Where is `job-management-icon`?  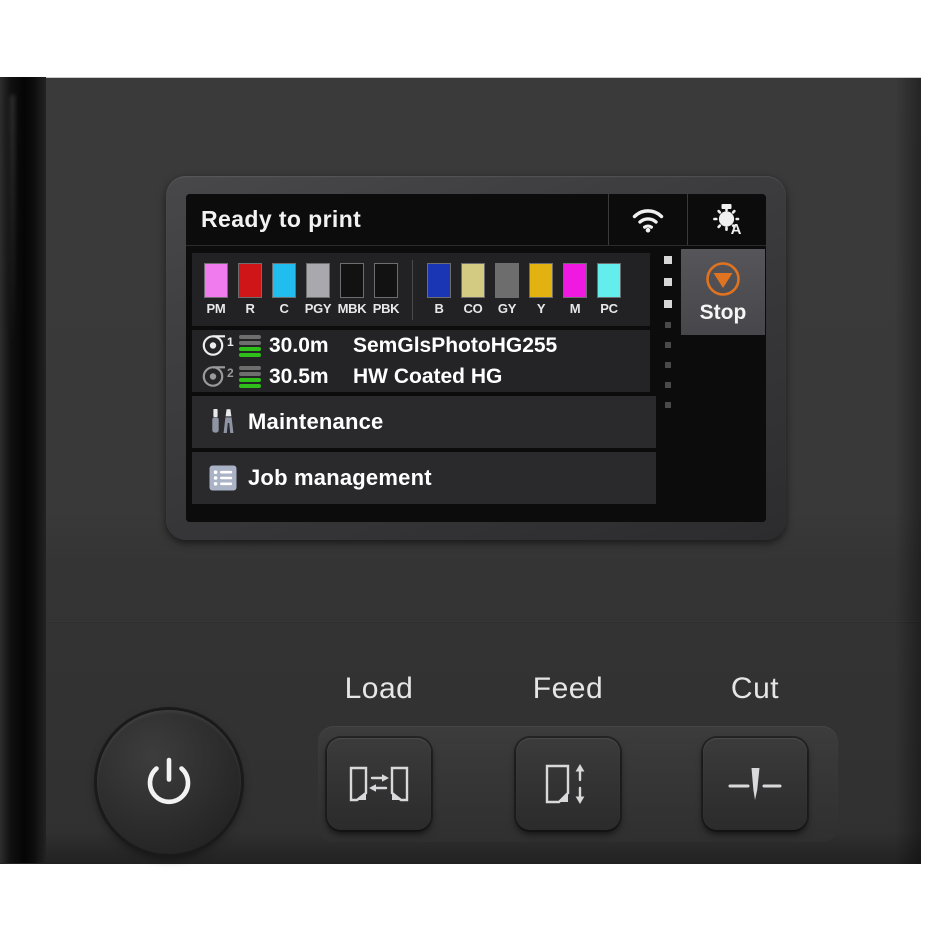
job-management-icon is located at coordinates (223, 478).